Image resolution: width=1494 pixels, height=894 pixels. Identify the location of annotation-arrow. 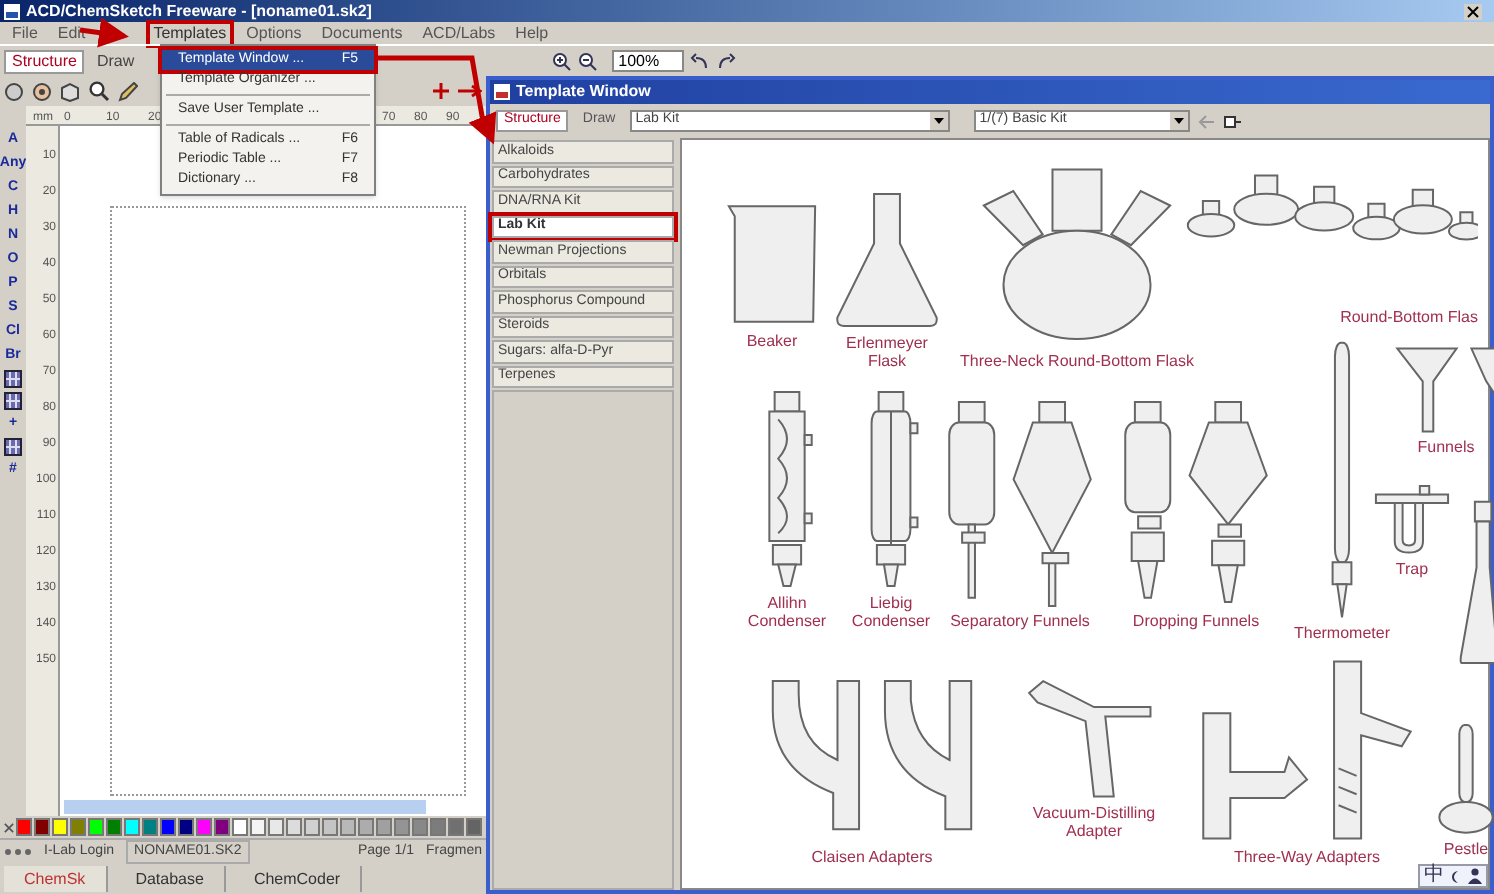
(437, 100).